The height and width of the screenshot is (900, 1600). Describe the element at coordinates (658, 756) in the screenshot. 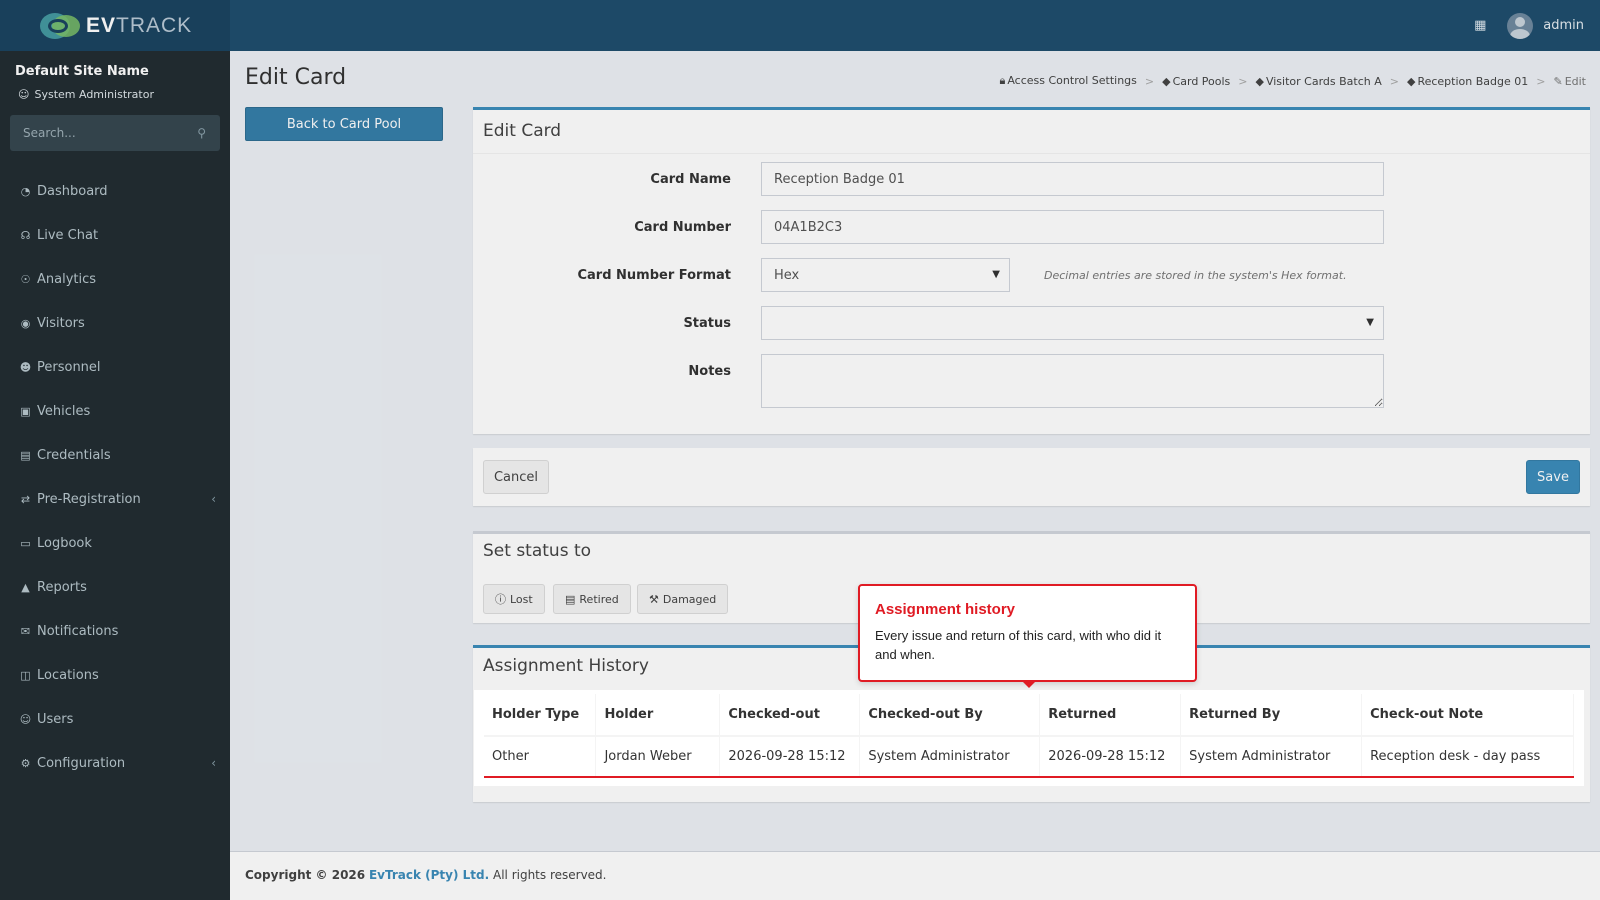

I see `table-cell: Jordan Weber` at that location.